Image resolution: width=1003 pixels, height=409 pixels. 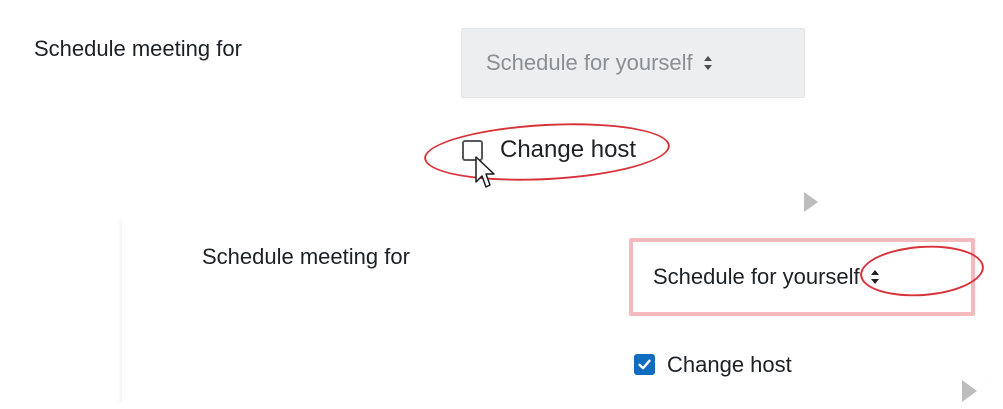 I want to click on change-host-checkbox-checked, so click(x=644, y=364).